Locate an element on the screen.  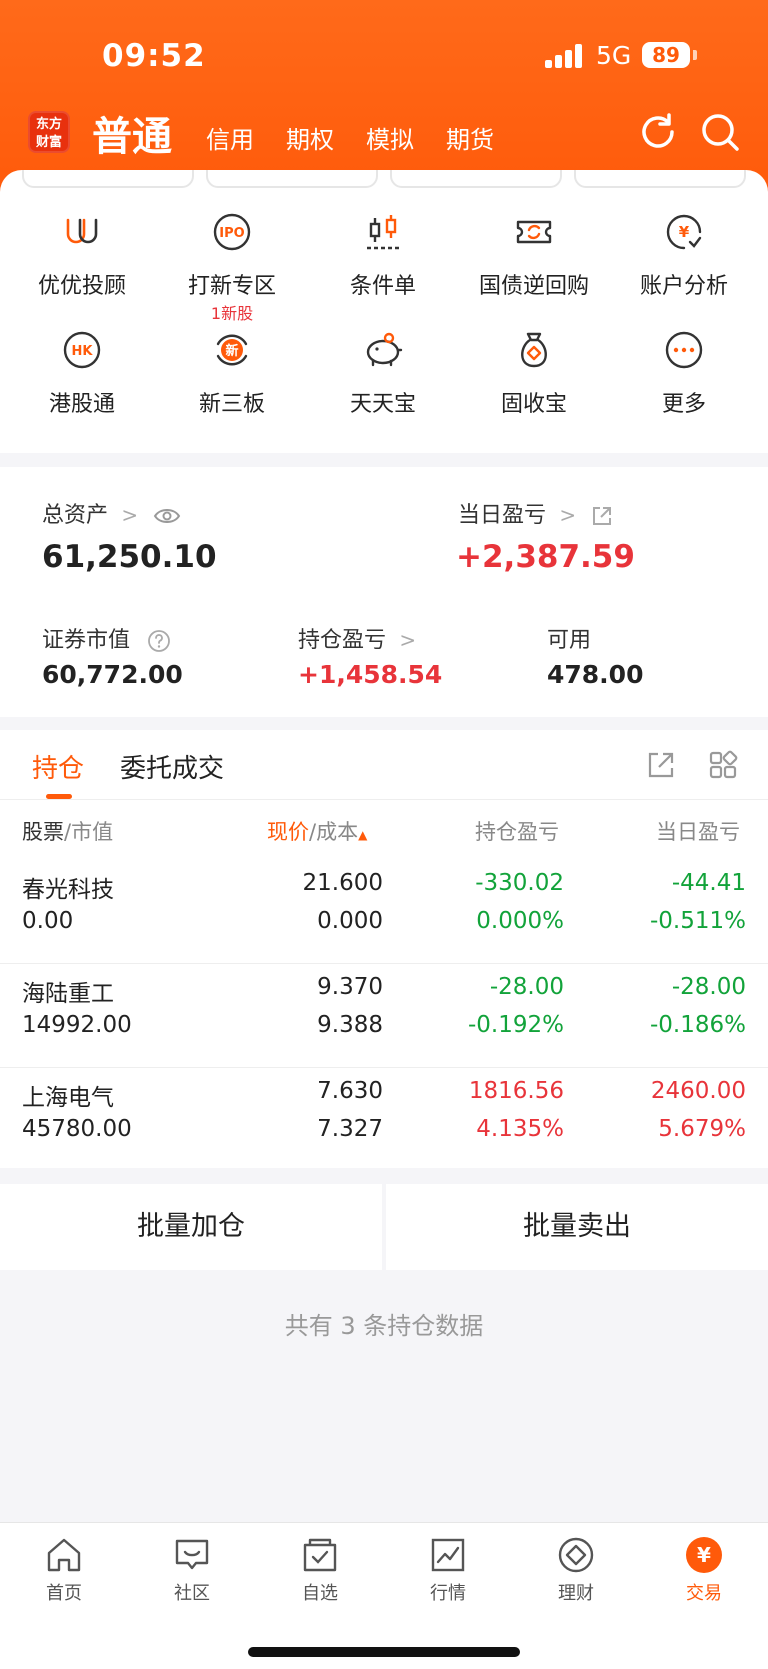
money-bag-icon is located at coordinates (534, 350).